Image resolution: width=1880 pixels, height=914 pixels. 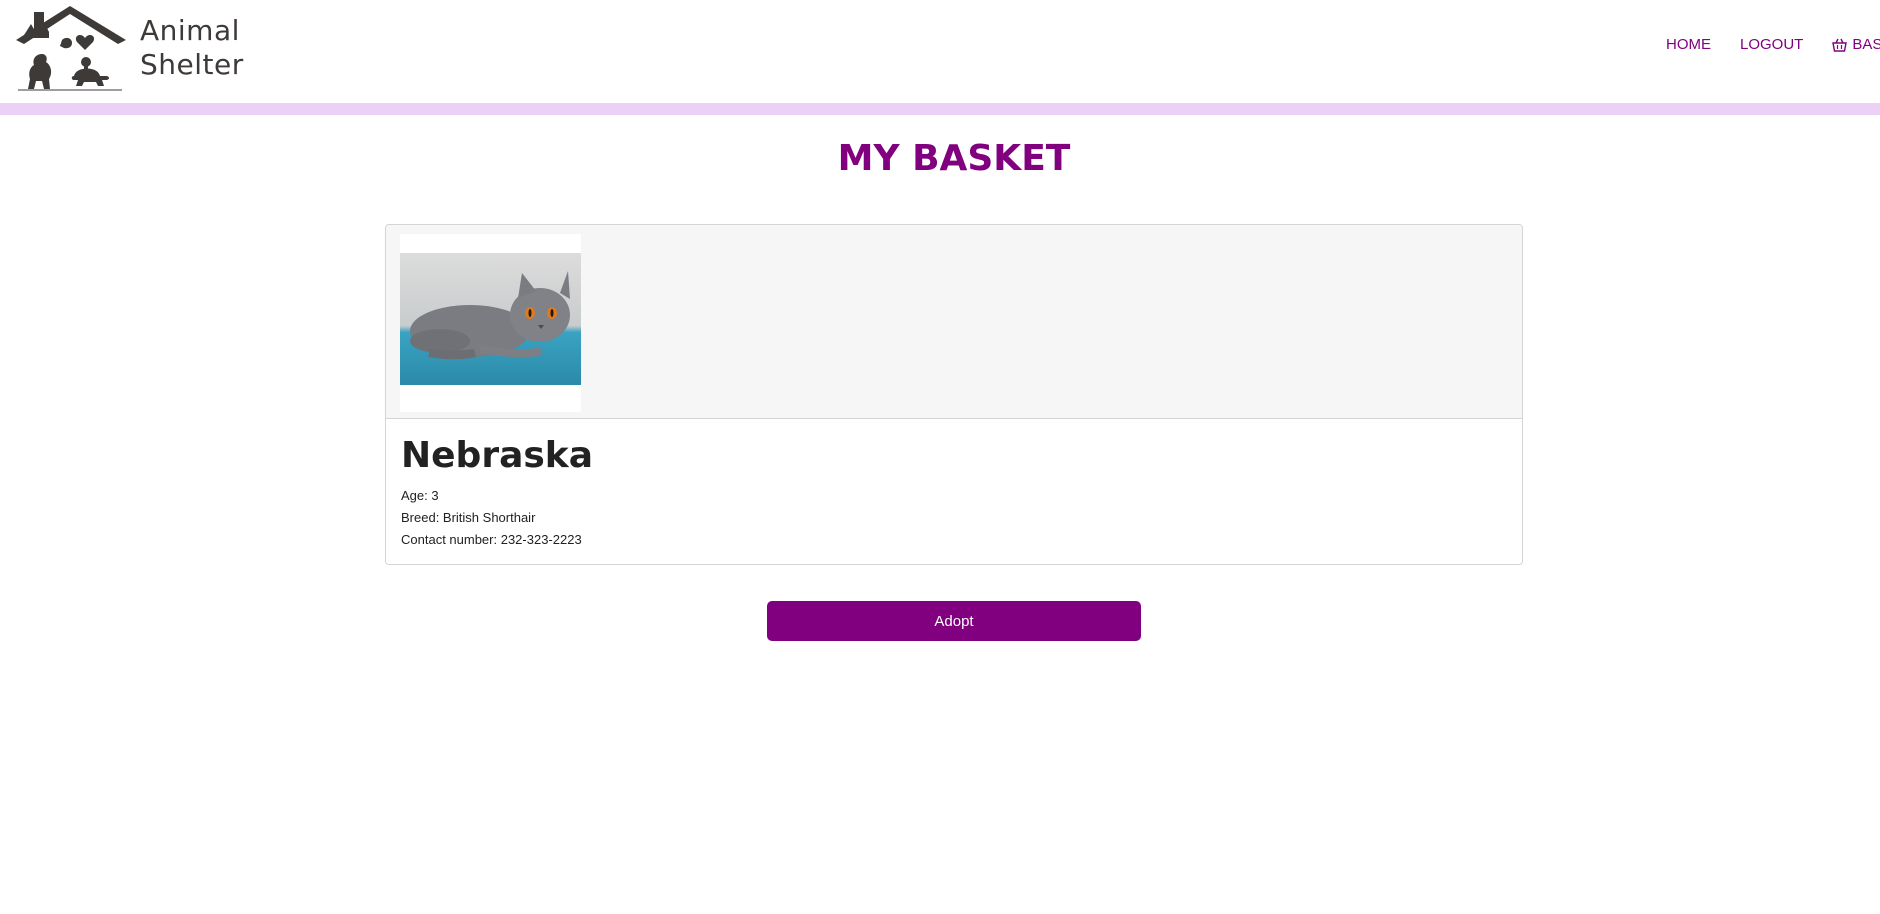 I want to click on header-divider-bar, so click(x=940, y=109).